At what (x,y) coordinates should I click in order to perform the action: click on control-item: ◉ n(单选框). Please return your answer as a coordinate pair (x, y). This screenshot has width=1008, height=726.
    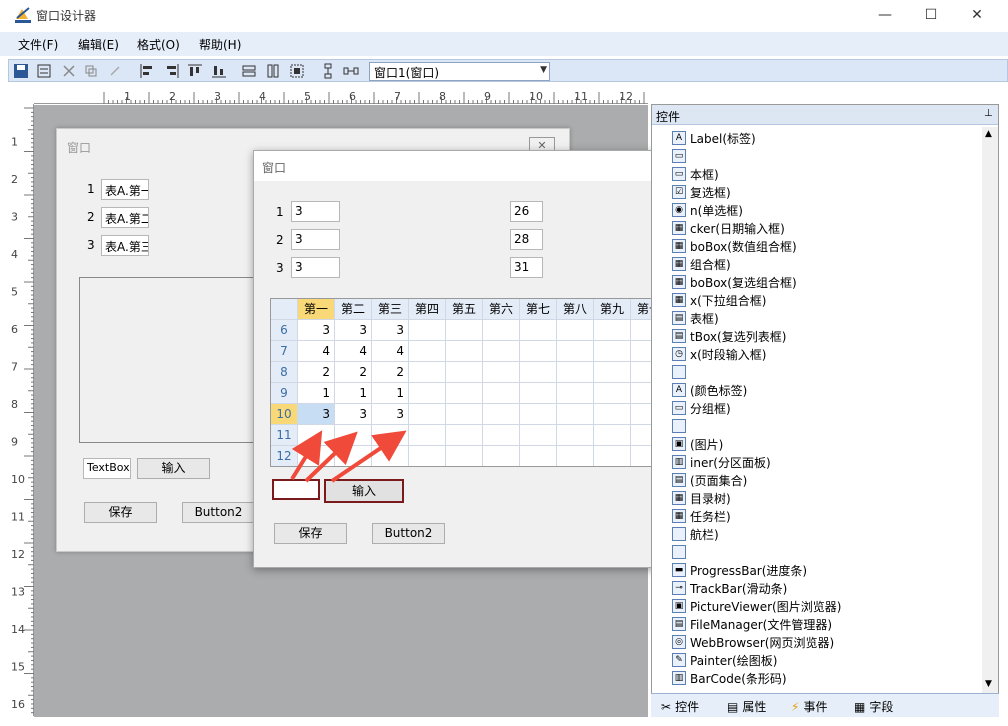
    Looking at the image, I should click on (707, 210).